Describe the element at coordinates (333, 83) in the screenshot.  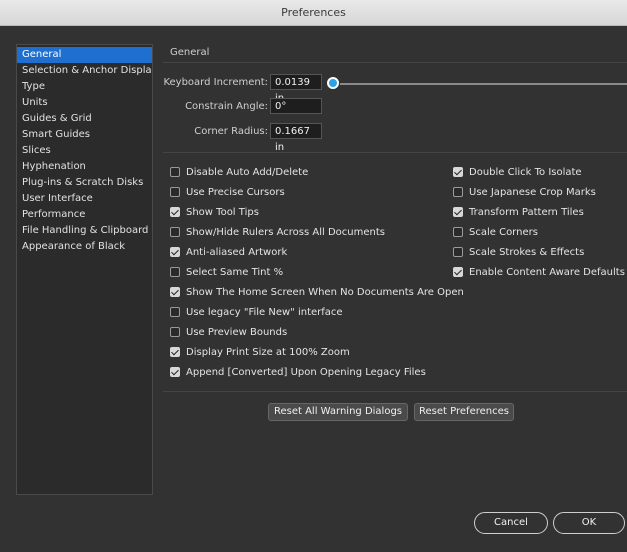
I see `keyboard-increment-slider-thumb` at that location.